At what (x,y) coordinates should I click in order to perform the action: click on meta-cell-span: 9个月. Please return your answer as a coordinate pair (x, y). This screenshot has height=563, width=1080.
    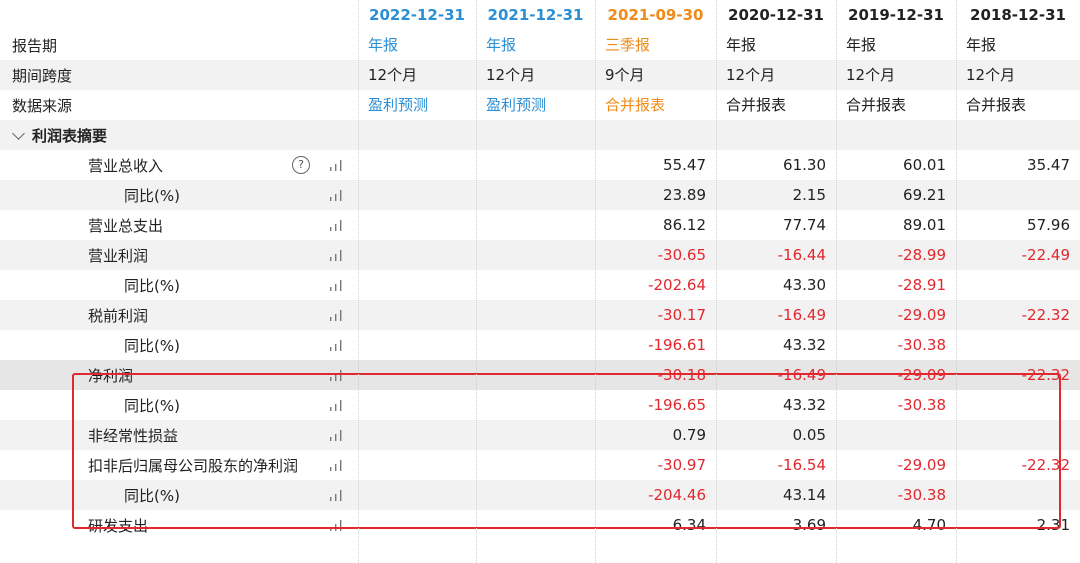
    Looking at the image, I should click on (625, 75).